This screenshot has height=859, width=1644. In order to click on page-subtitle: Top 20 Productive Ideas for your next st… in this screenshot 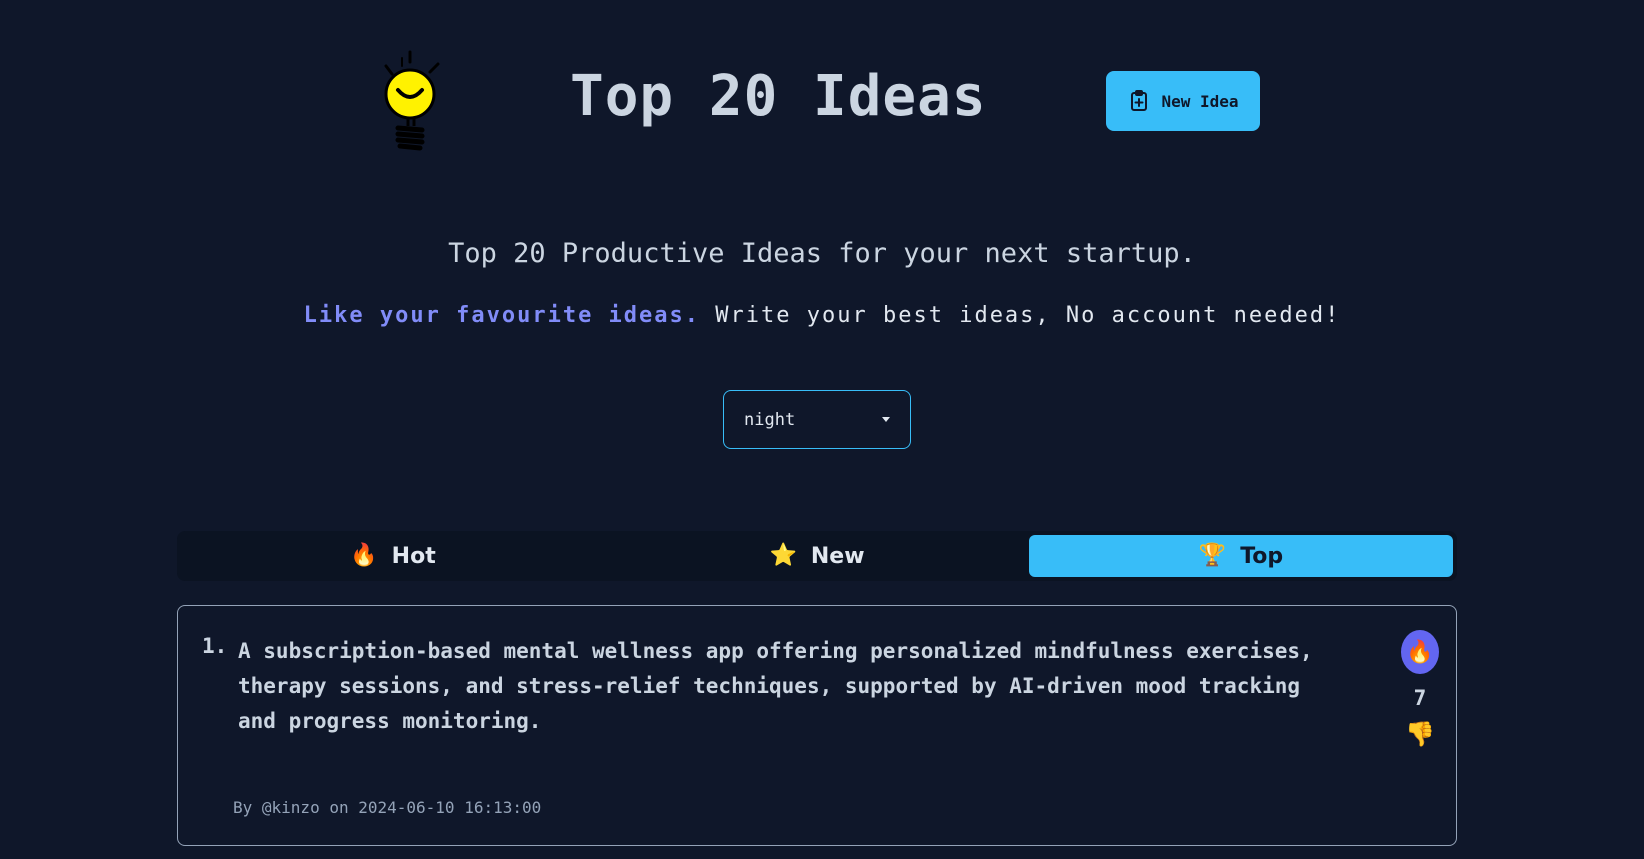, I will do `click(822, 253)`.